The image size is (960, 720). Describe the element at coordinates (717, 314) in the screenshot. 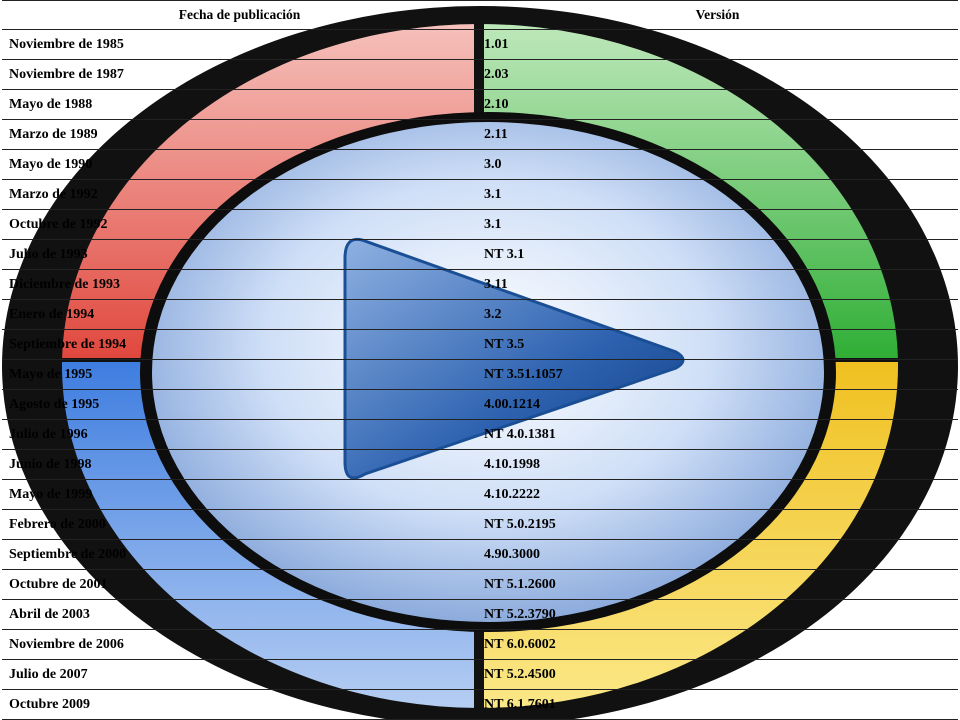

I see `version-cell: 3.2` at that location.